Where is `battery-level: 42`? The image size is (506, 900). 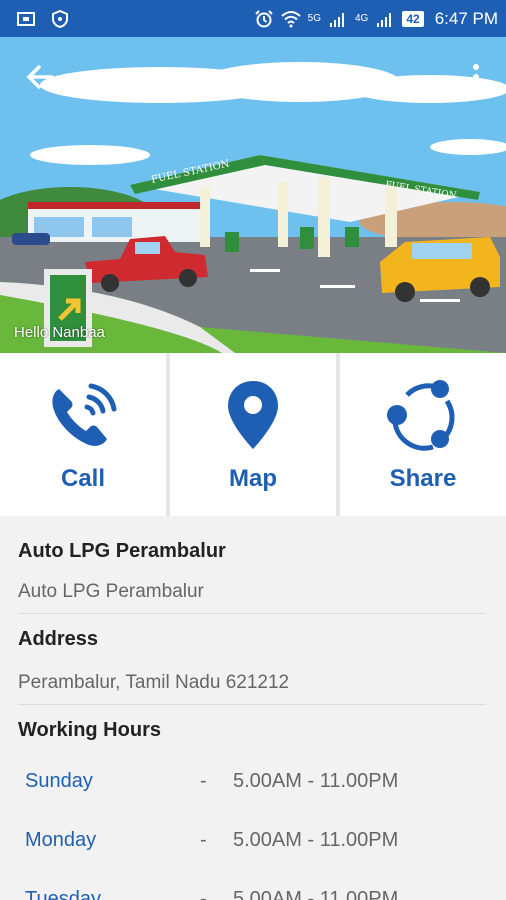
battery-level: 42 is located at coordinates (413, 18).